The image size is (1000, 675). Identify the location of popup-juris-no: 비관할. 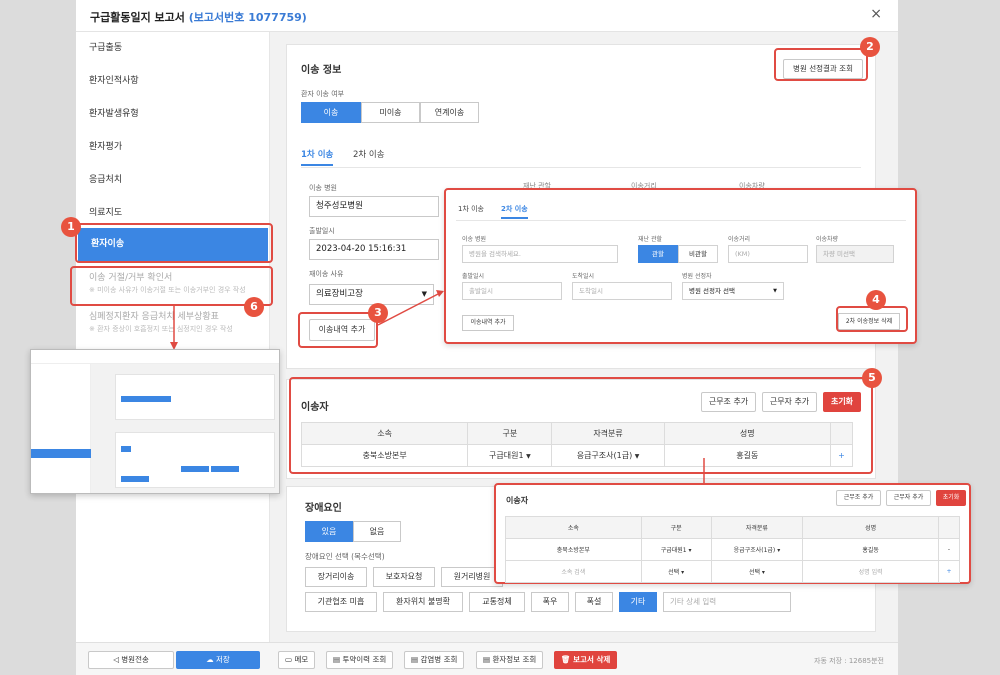
(698, 254).